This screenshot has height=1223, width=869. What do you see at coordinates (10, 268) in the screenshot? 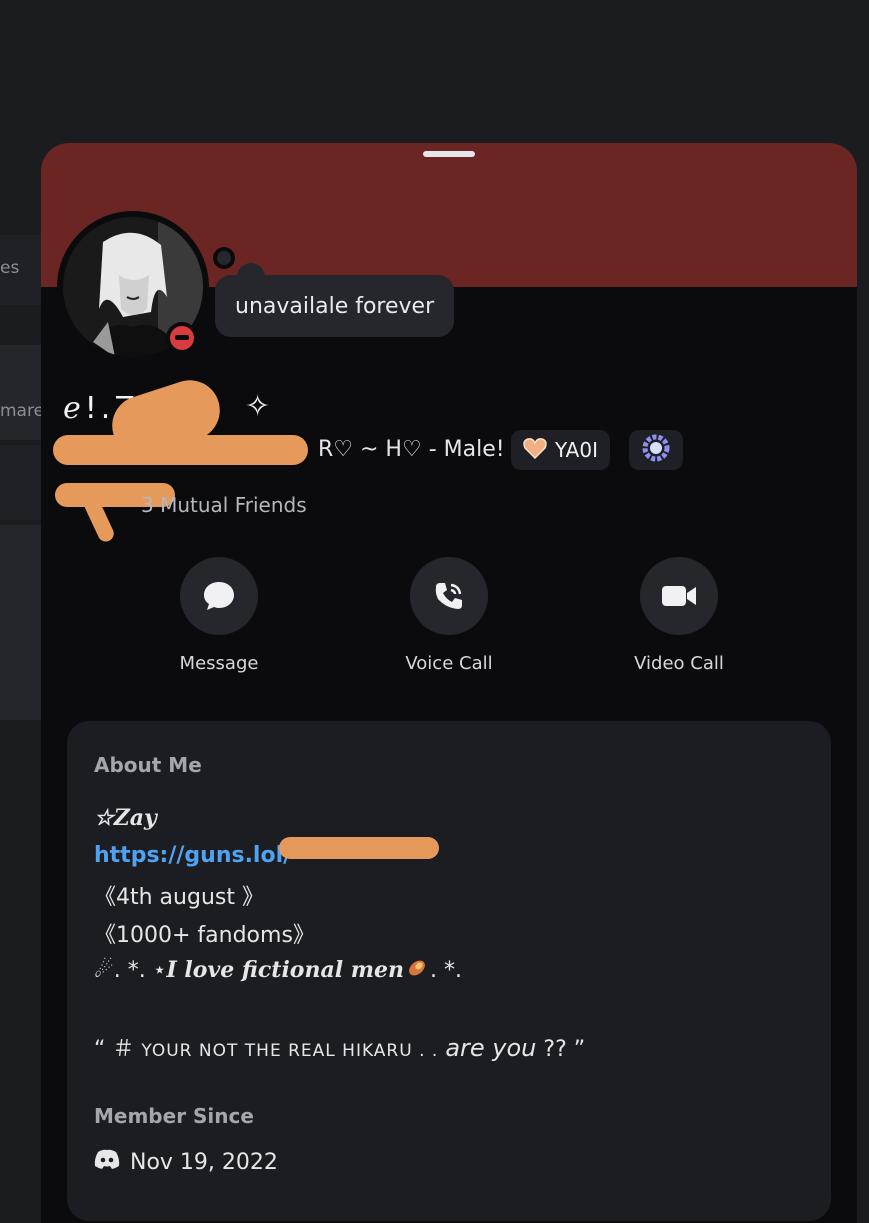
I see `background-text-1: es` at bounding box center [10, 268].